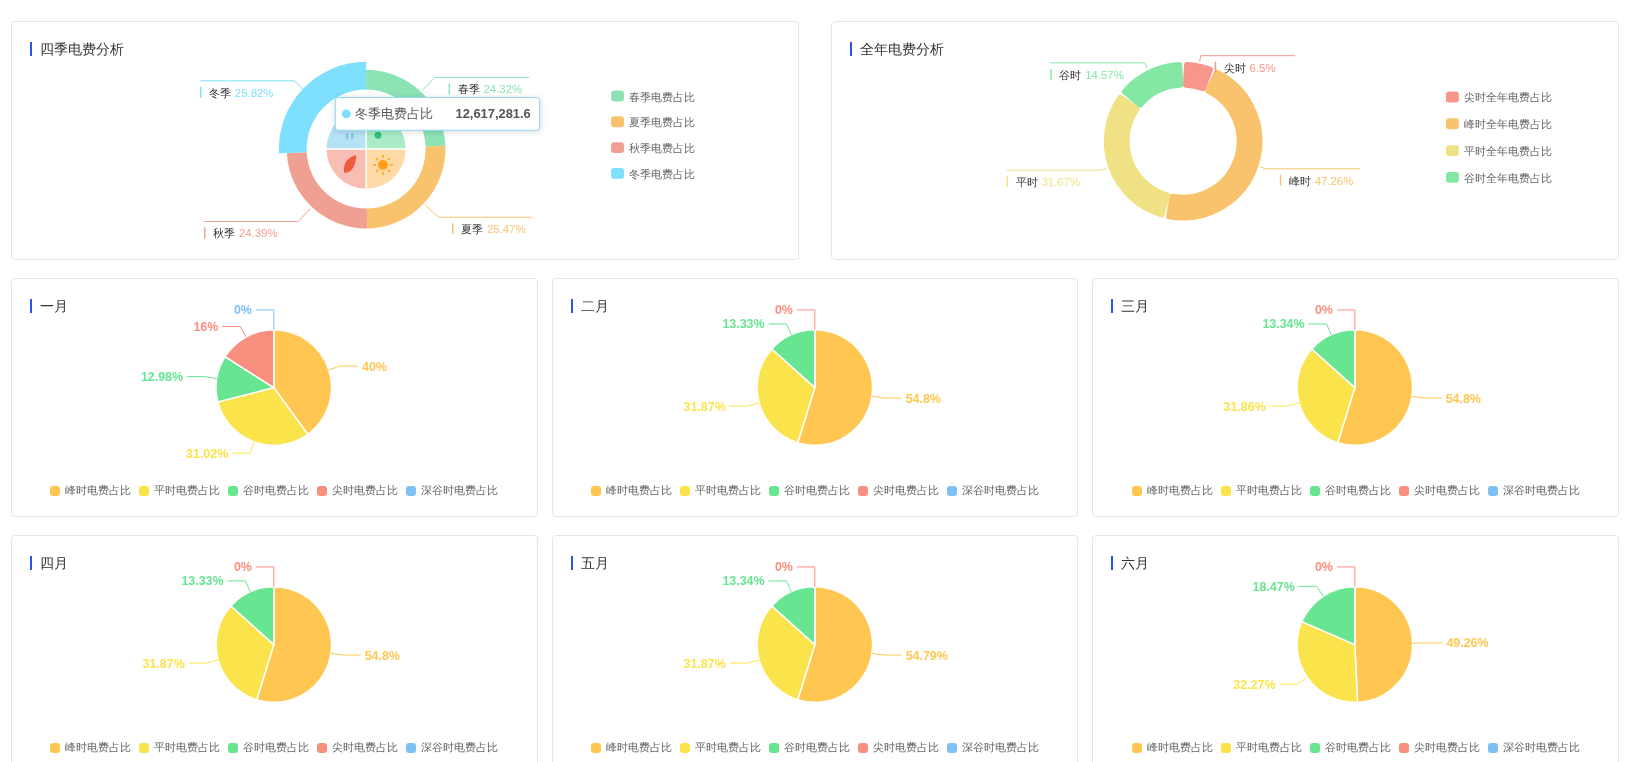 The height and width of the screenshot is (762, 1631). What do you see at coordinates (1091, 74) in the screenshot?
I see `slice-label: 谷时 14.57%` at bounding box center [1091, 74].